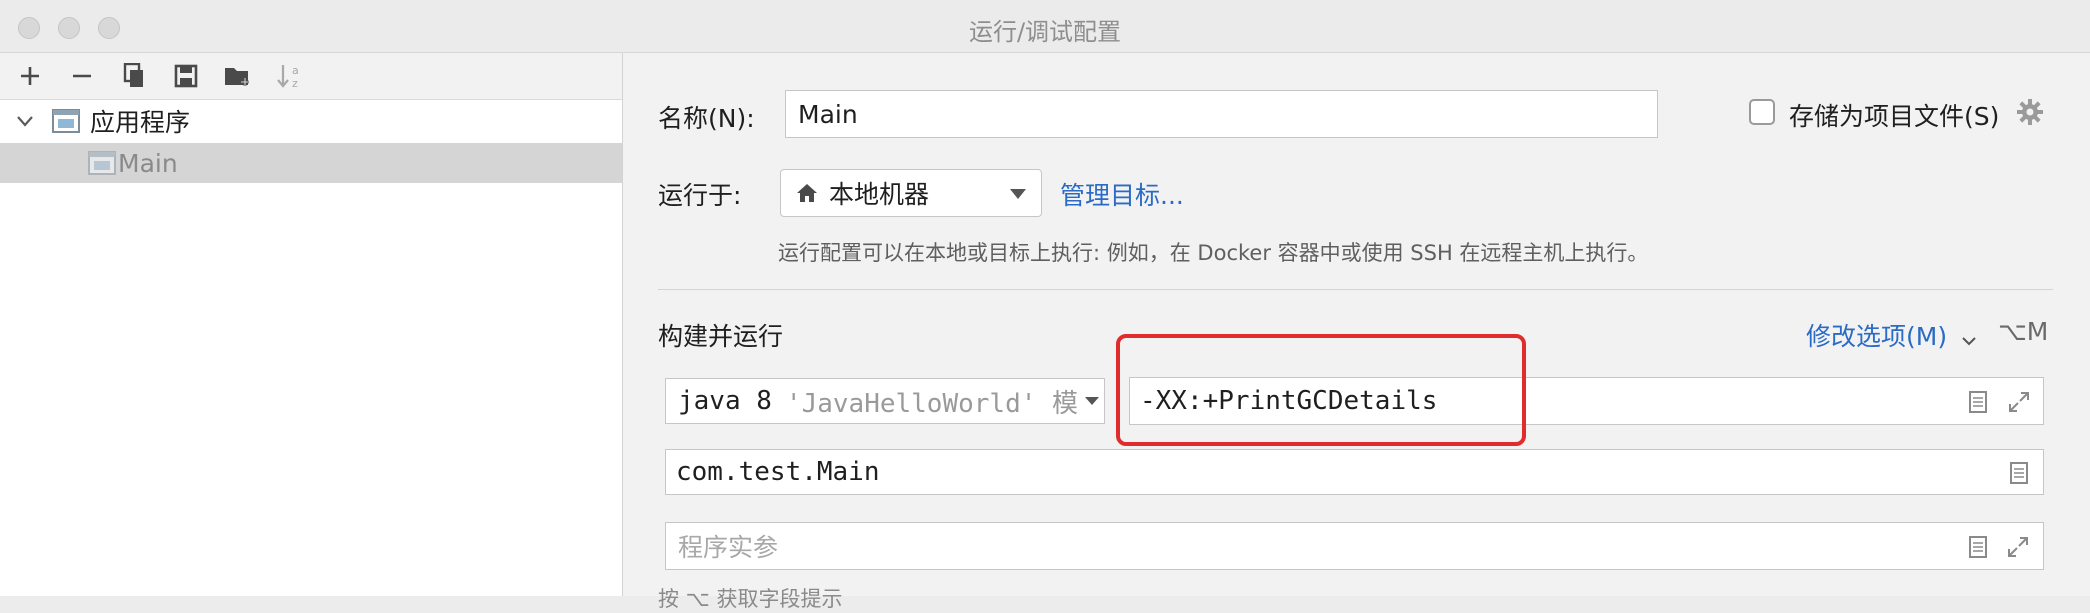  I want to click on window-title: 运行/调试配置, so click(1045, 32).